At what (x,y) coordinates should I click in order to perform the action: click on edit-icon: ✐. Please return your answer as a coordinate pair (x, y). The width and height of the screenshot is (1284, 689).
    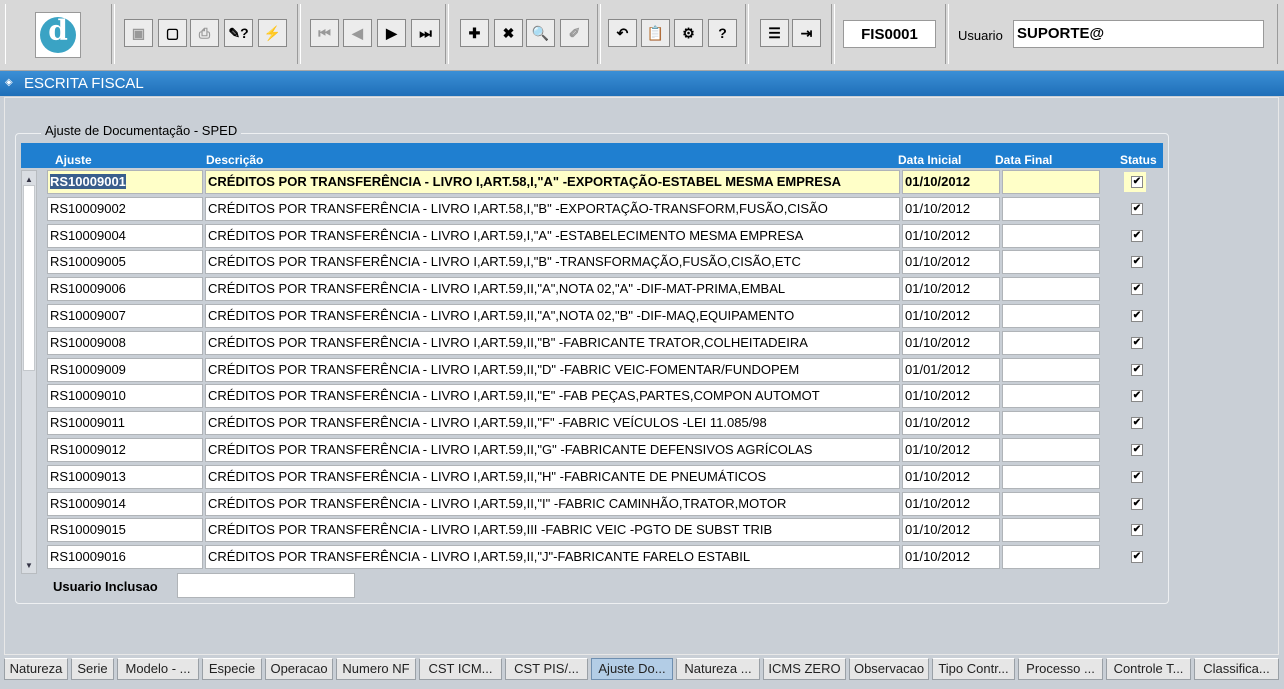
    Looking at the image, I should click on (574, 33).